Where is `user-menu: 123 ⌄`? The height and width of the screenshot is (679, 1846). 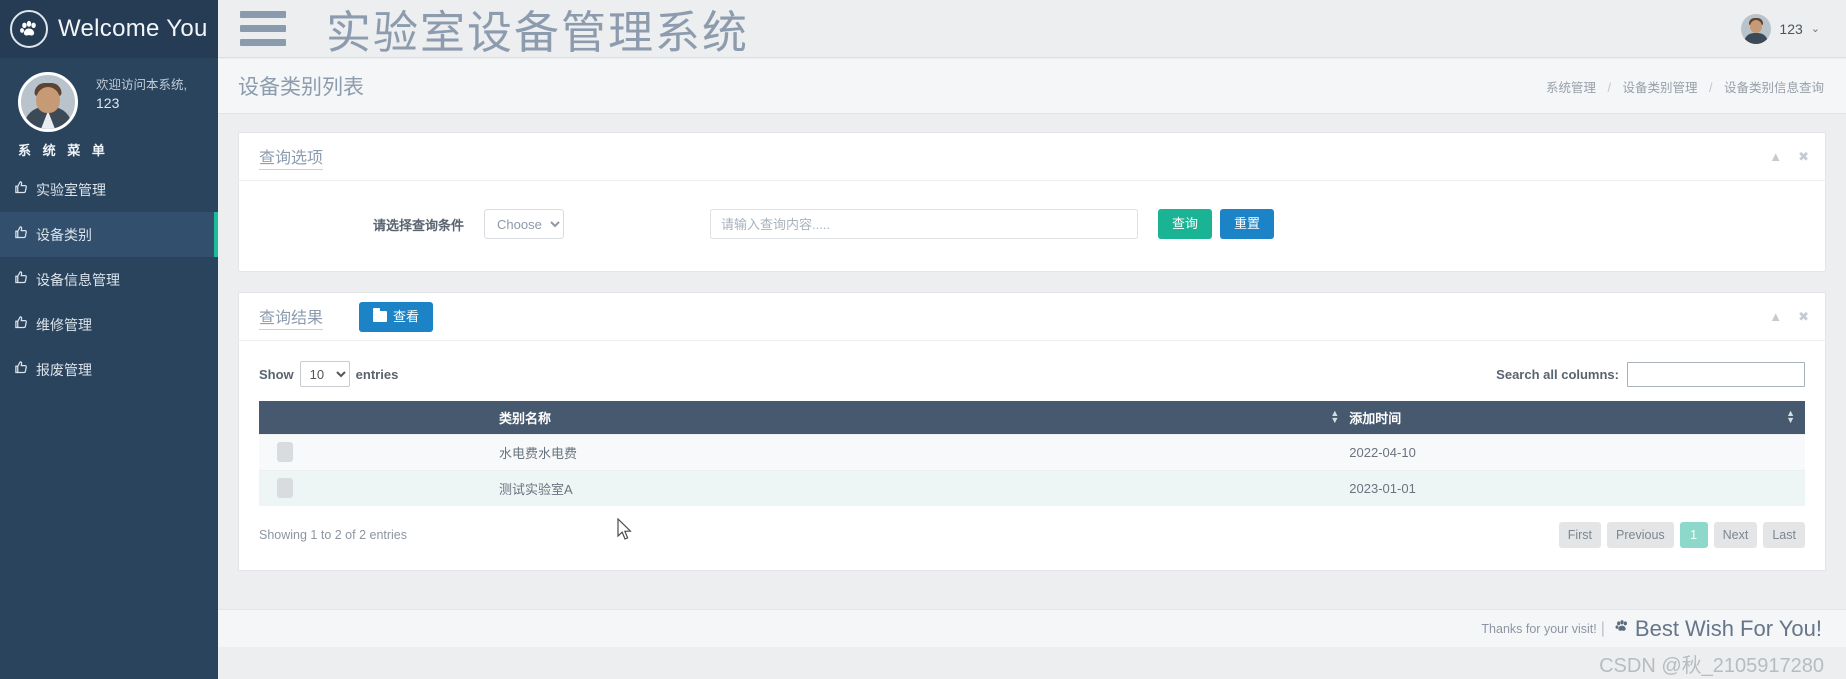
user-menu: 123 ⌄ is located at coordinates (1780, 28).